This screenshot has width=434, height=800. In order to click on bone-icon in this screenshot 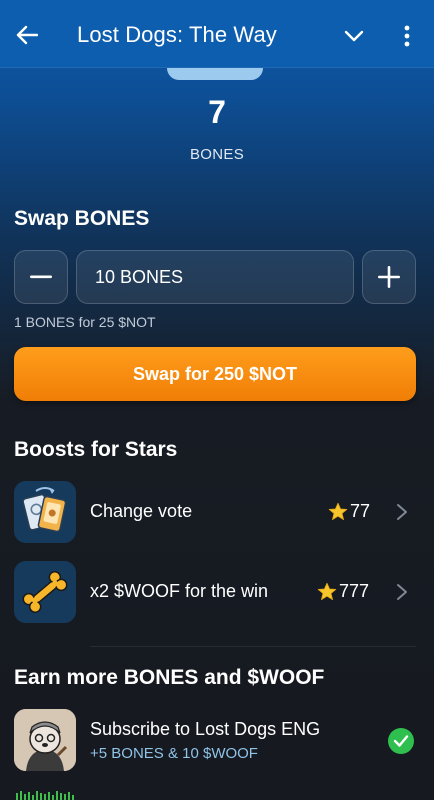, I will do `click(45, 592)`.